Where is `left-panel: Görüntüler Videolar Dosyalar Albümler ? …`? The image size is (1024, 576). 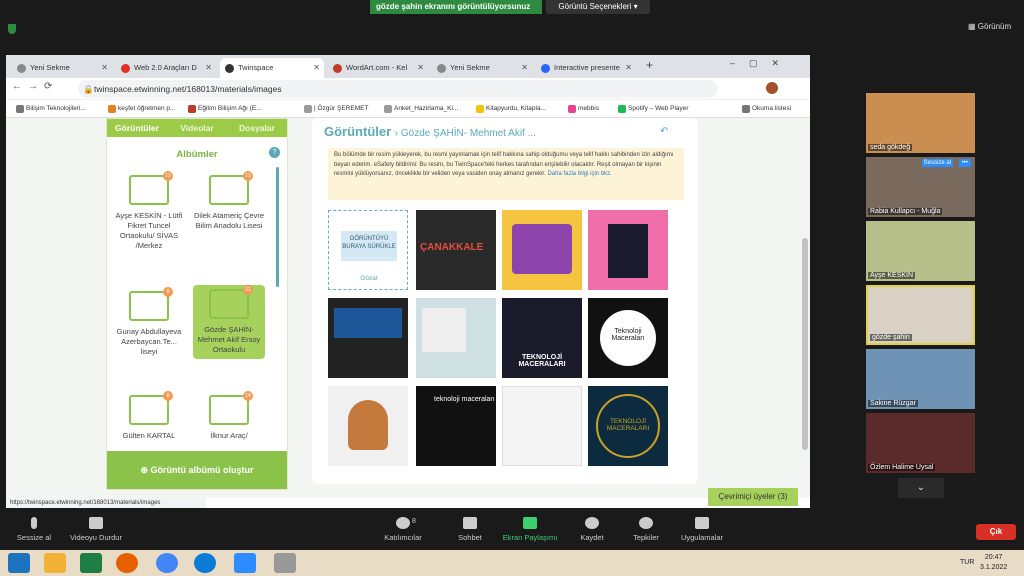 left-panel: Görüntüler Videolar Dosyalar Albümler ? … is located at coordinates (197, 304).